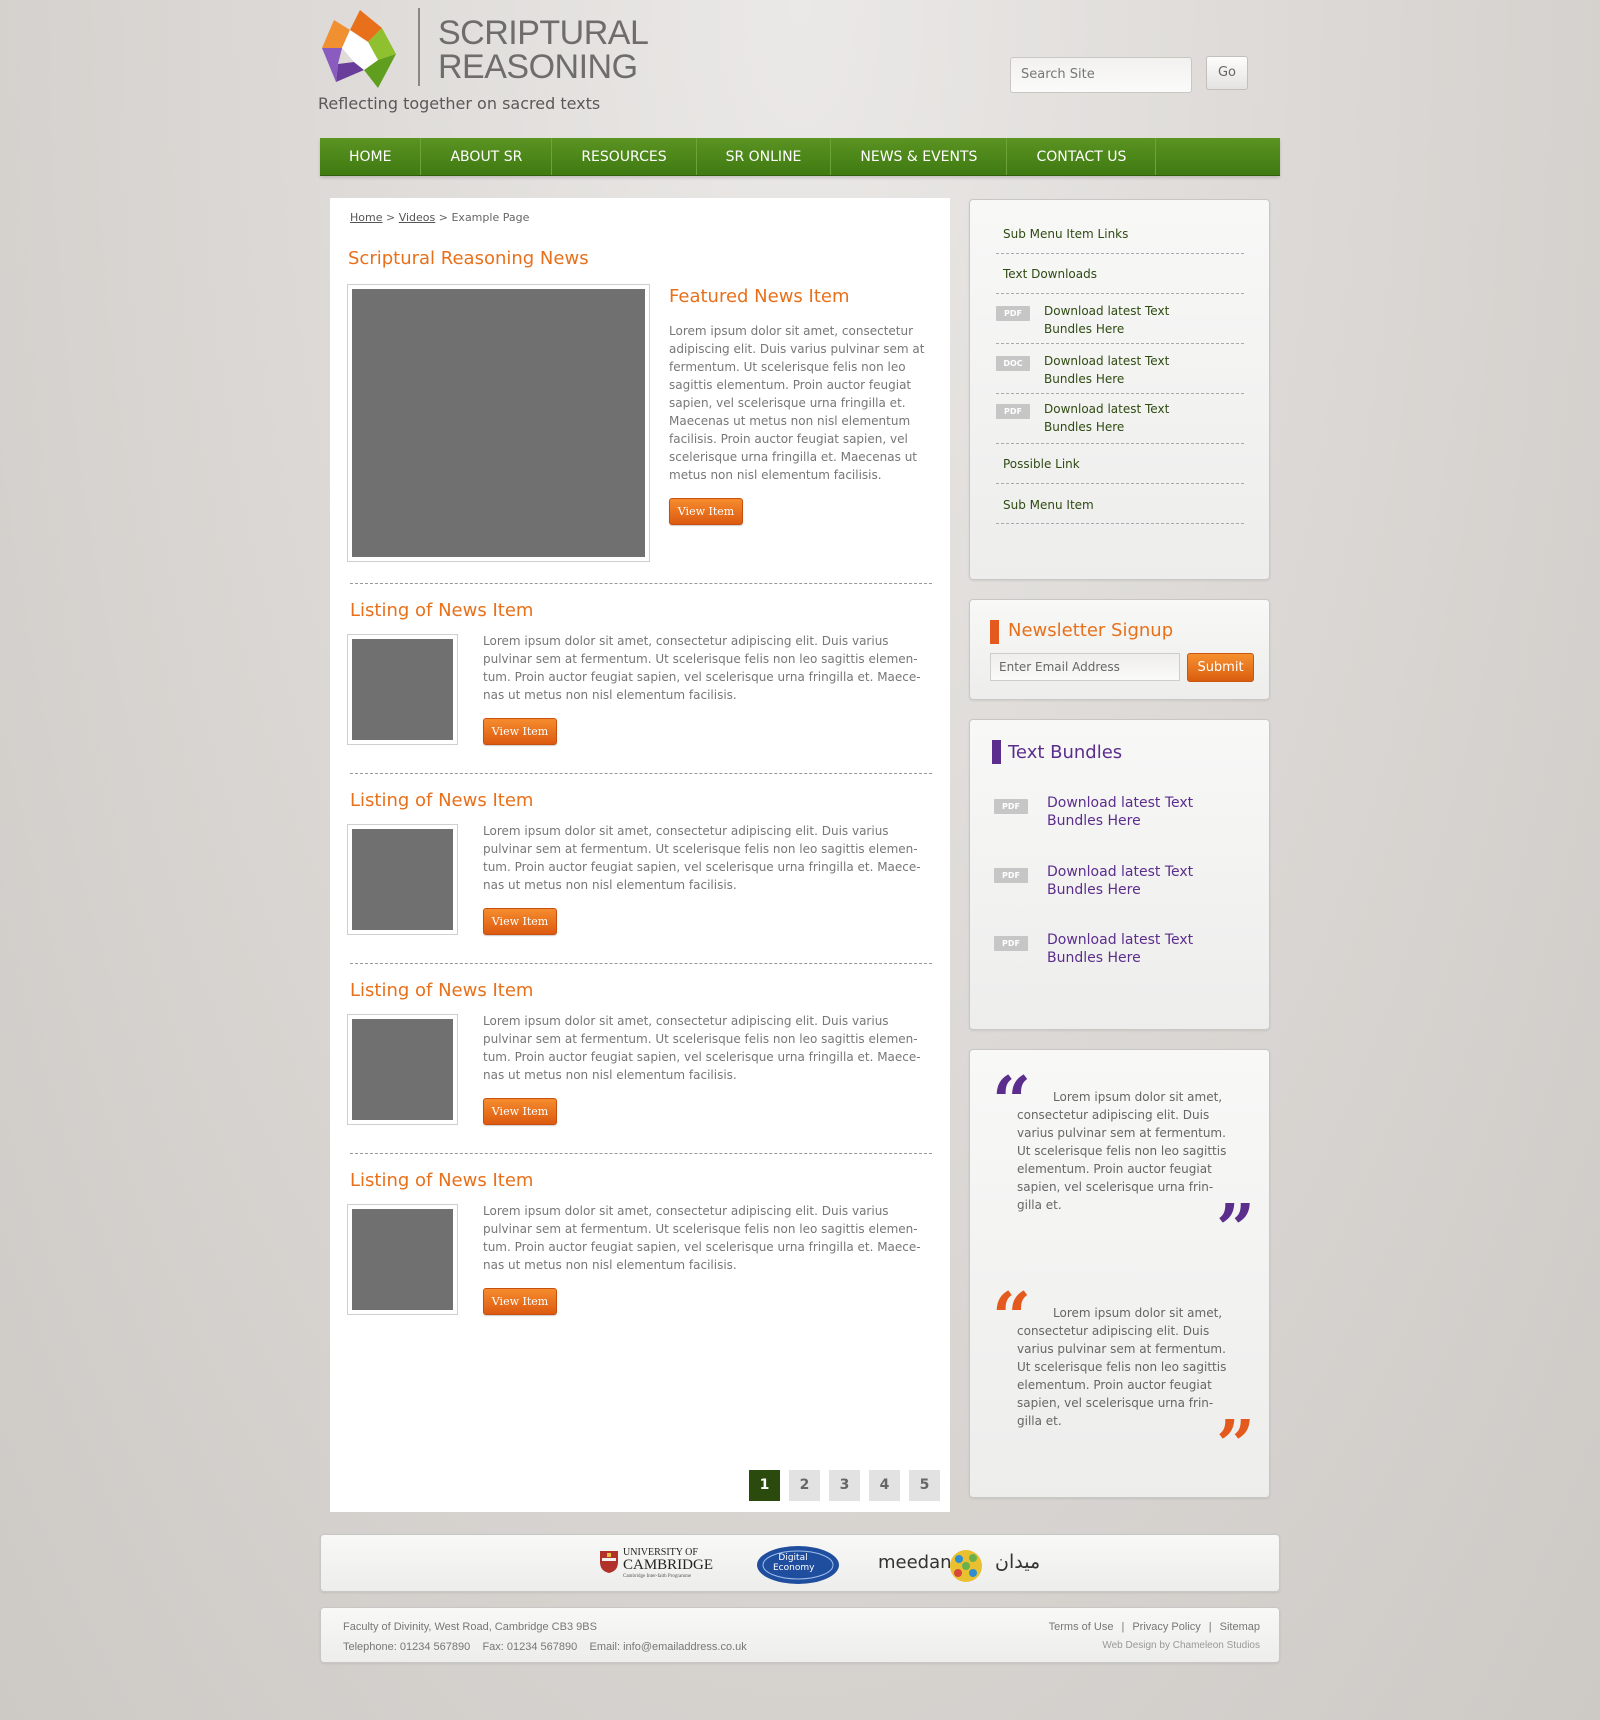  I want to click on submenu-item: Sub Menu Item Links, so click(1120, 237).